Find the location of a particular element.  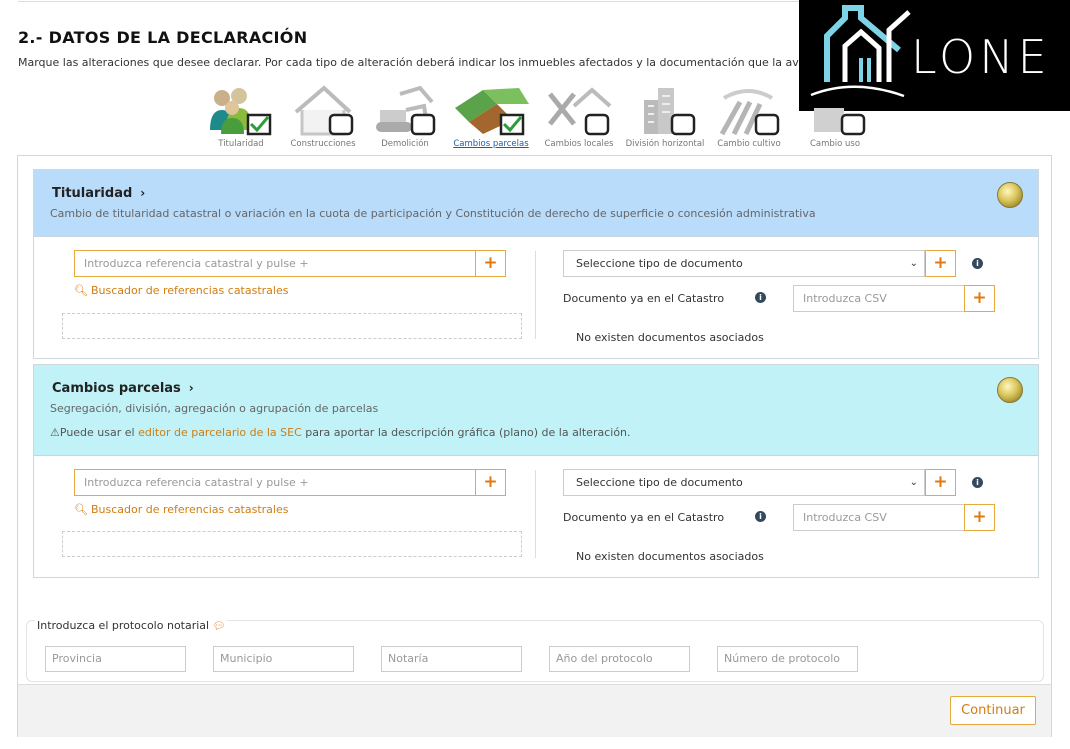

alteration-label: Cambios locales is located at coordinates (579, 144).